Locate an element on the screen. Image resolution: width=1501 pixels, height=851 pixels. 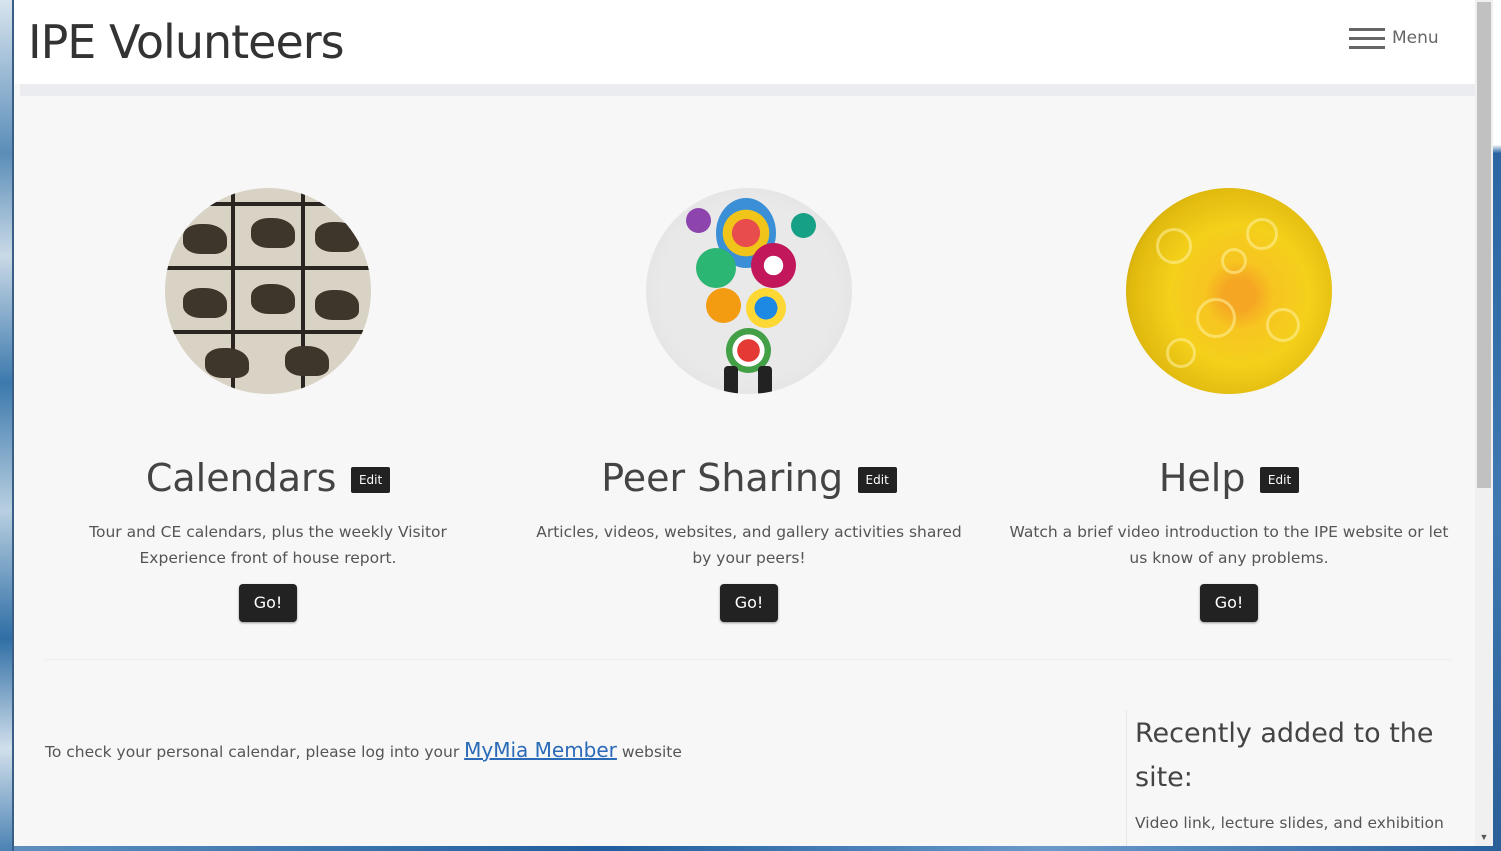
peer-sharing-edit-button: Edit is located at coordinates (877, 480).